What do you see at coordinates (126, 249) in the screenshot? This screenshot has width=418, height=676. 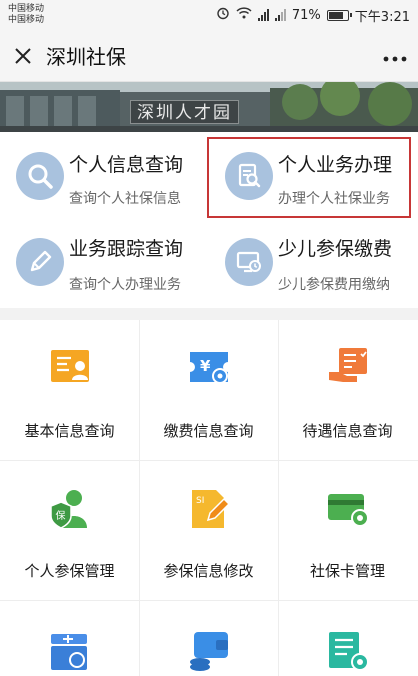 I see `quick-item-title: 业务跟踪查询` at bounding box center [126, 249].